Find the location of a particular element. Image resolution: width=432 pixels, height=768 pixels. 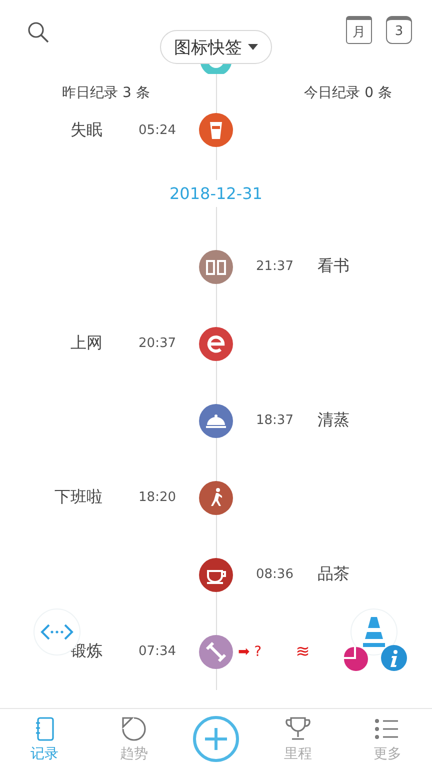

entry-time: 20:37 is located at coordinates (157, 343).